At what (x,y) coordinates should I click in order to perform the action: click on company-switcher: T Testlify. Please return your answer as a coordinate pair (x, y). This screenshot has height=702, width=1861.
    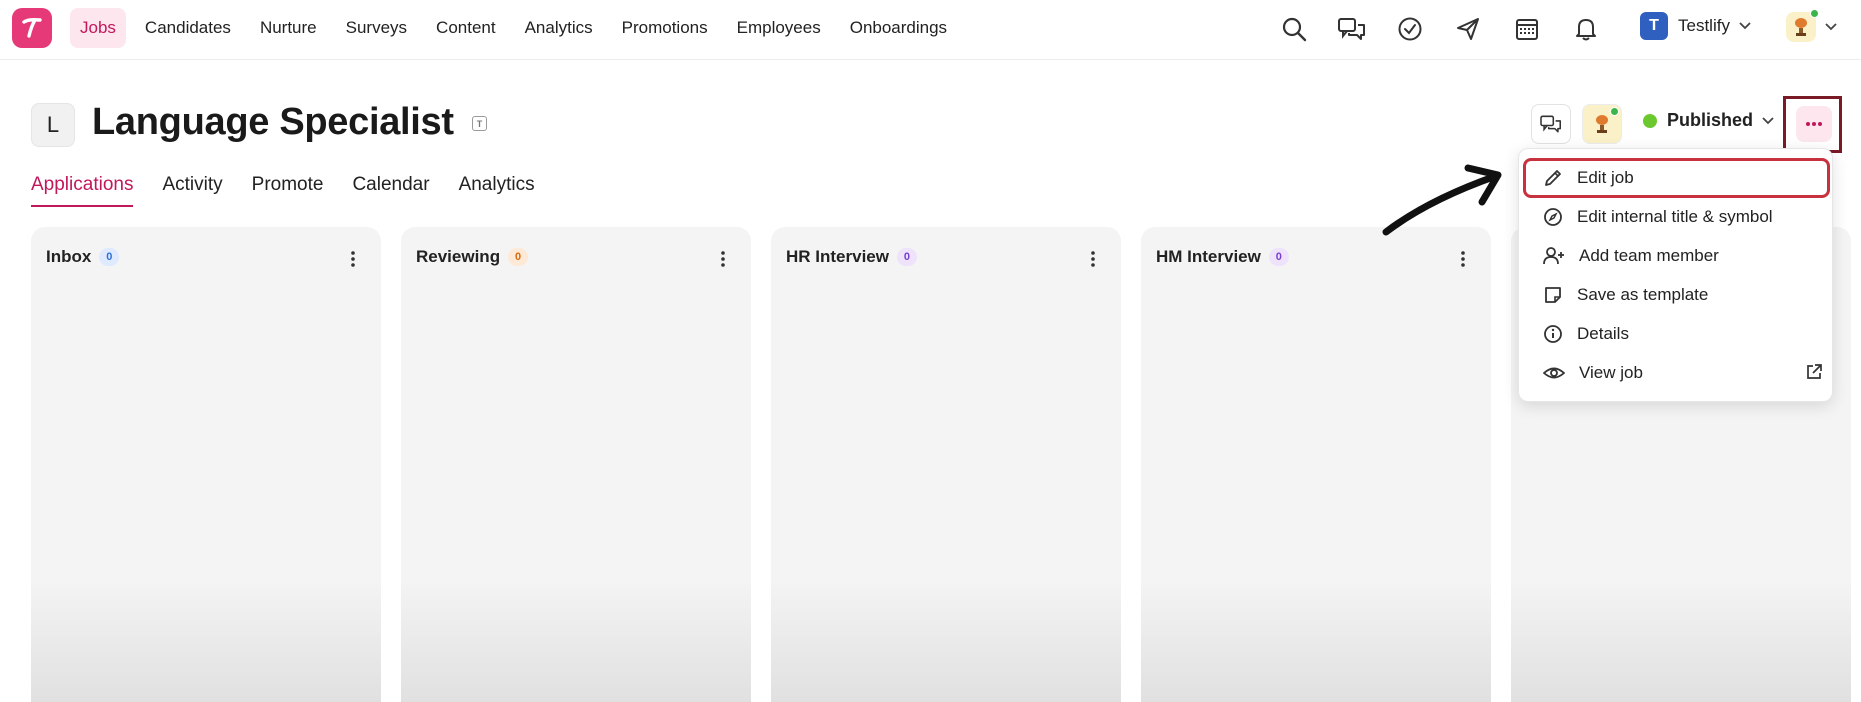
    Looking at the image, I should click on (1696, 26).